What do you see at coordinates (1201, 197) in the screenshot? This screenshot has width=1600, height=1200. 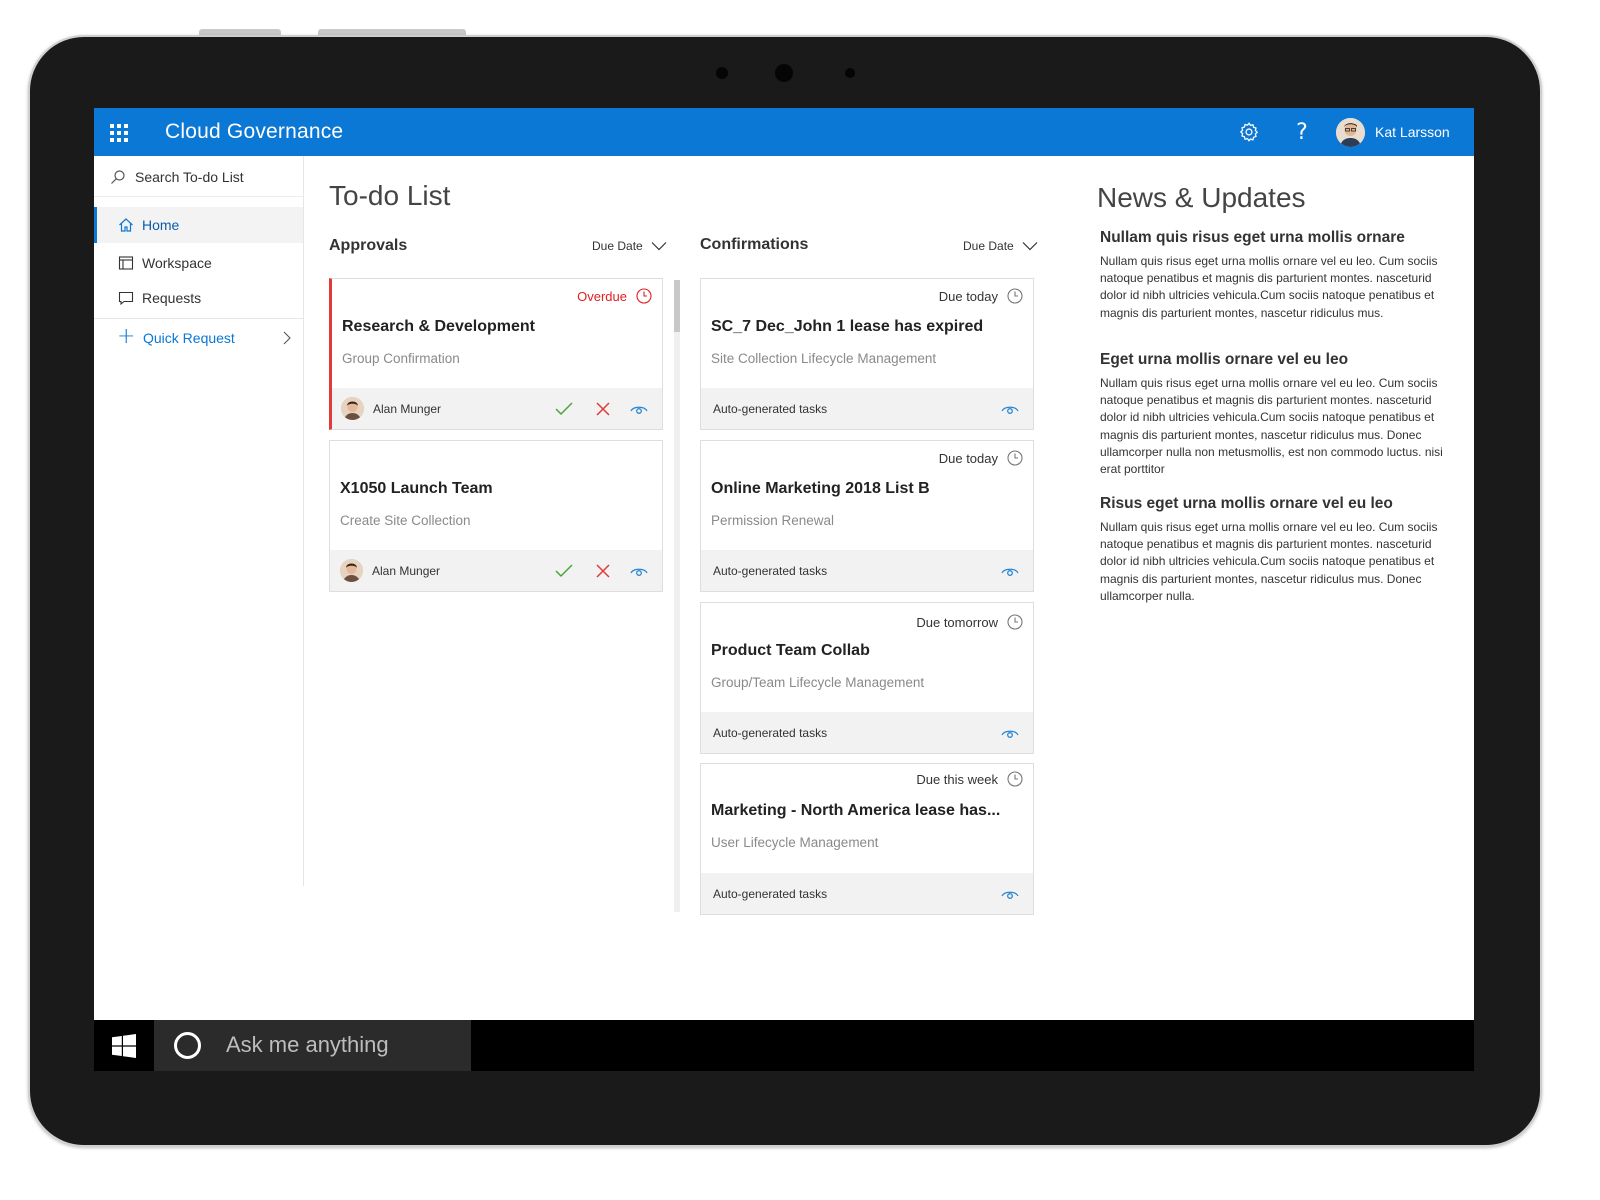 I see `news-title: News & Updates` at bounding box center [1201, 197].